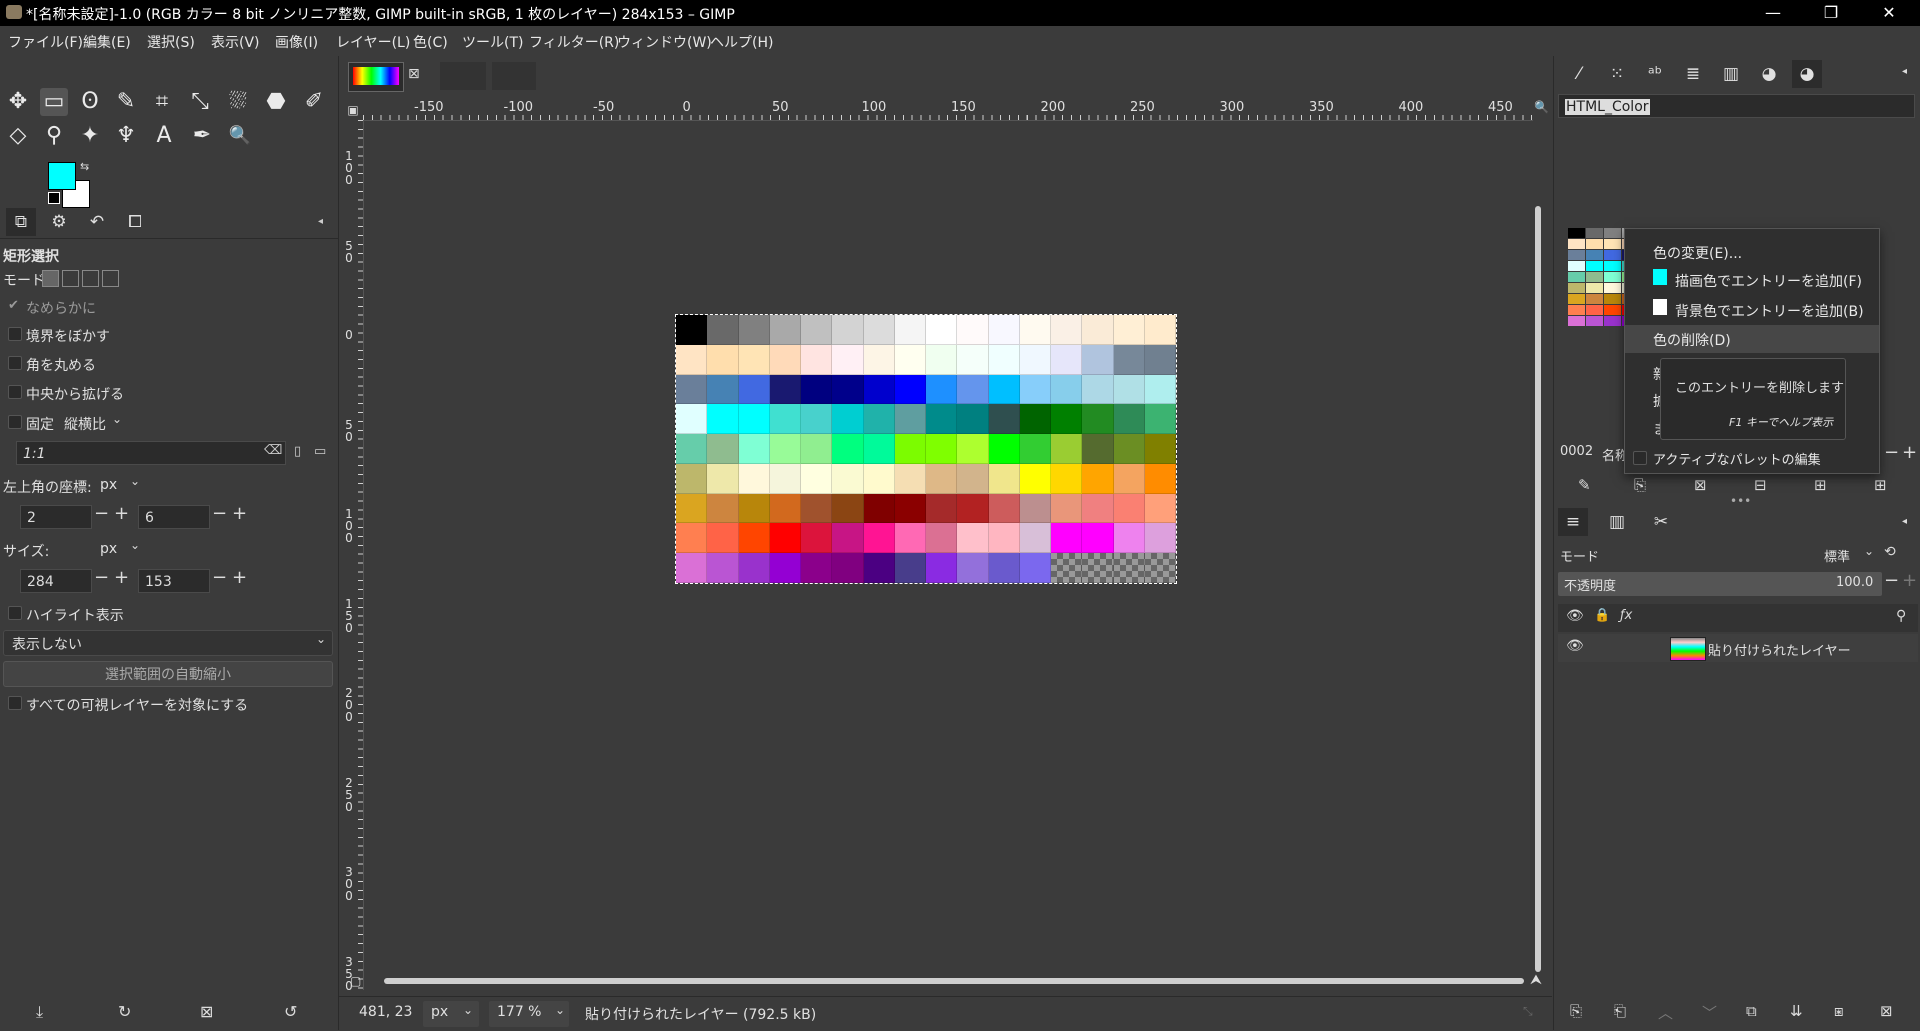  What do you see at coordinates (320, 451) in the screenshot?
I see `landscape-icon: ▭` at bounding box center [320, 451].